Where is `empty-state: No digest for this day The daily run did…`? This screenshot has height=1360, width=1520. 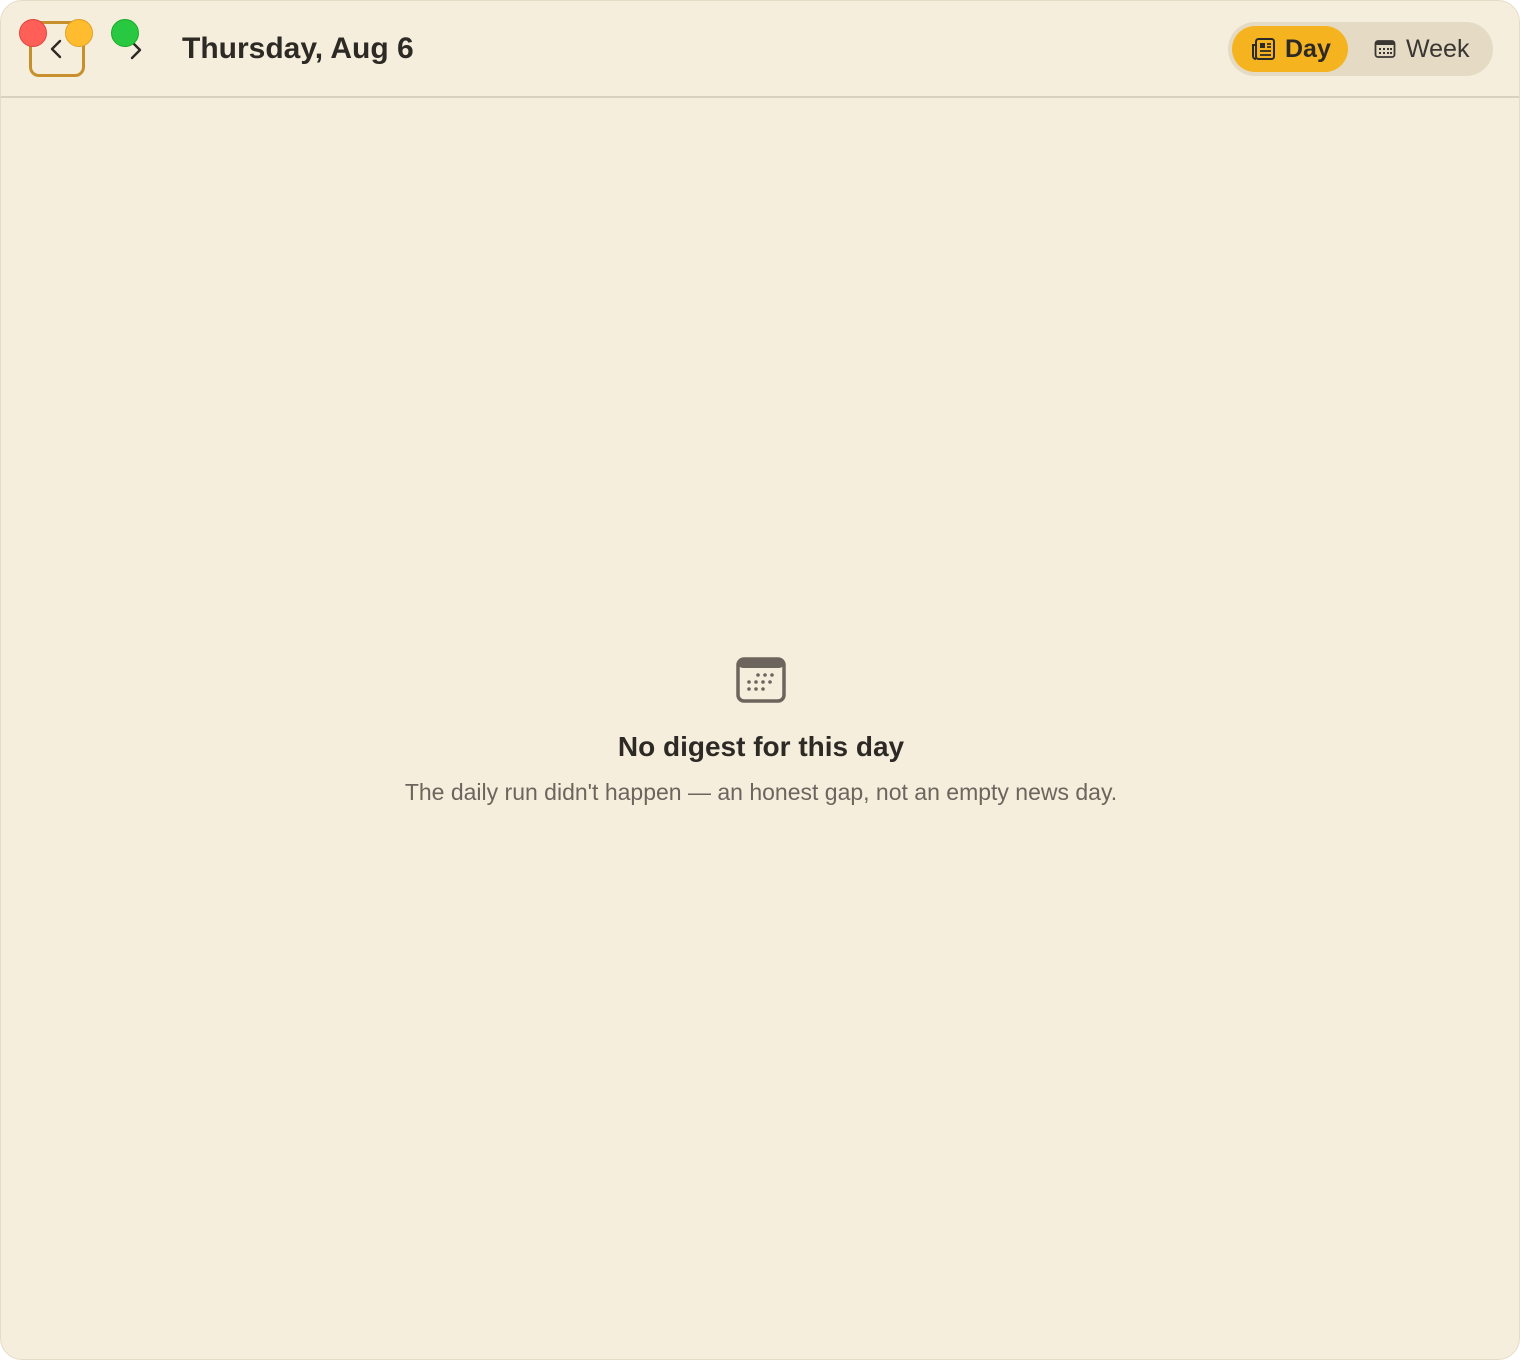 empty-state: No digest for this day The daily run did… is located at coordinates (760, 731).